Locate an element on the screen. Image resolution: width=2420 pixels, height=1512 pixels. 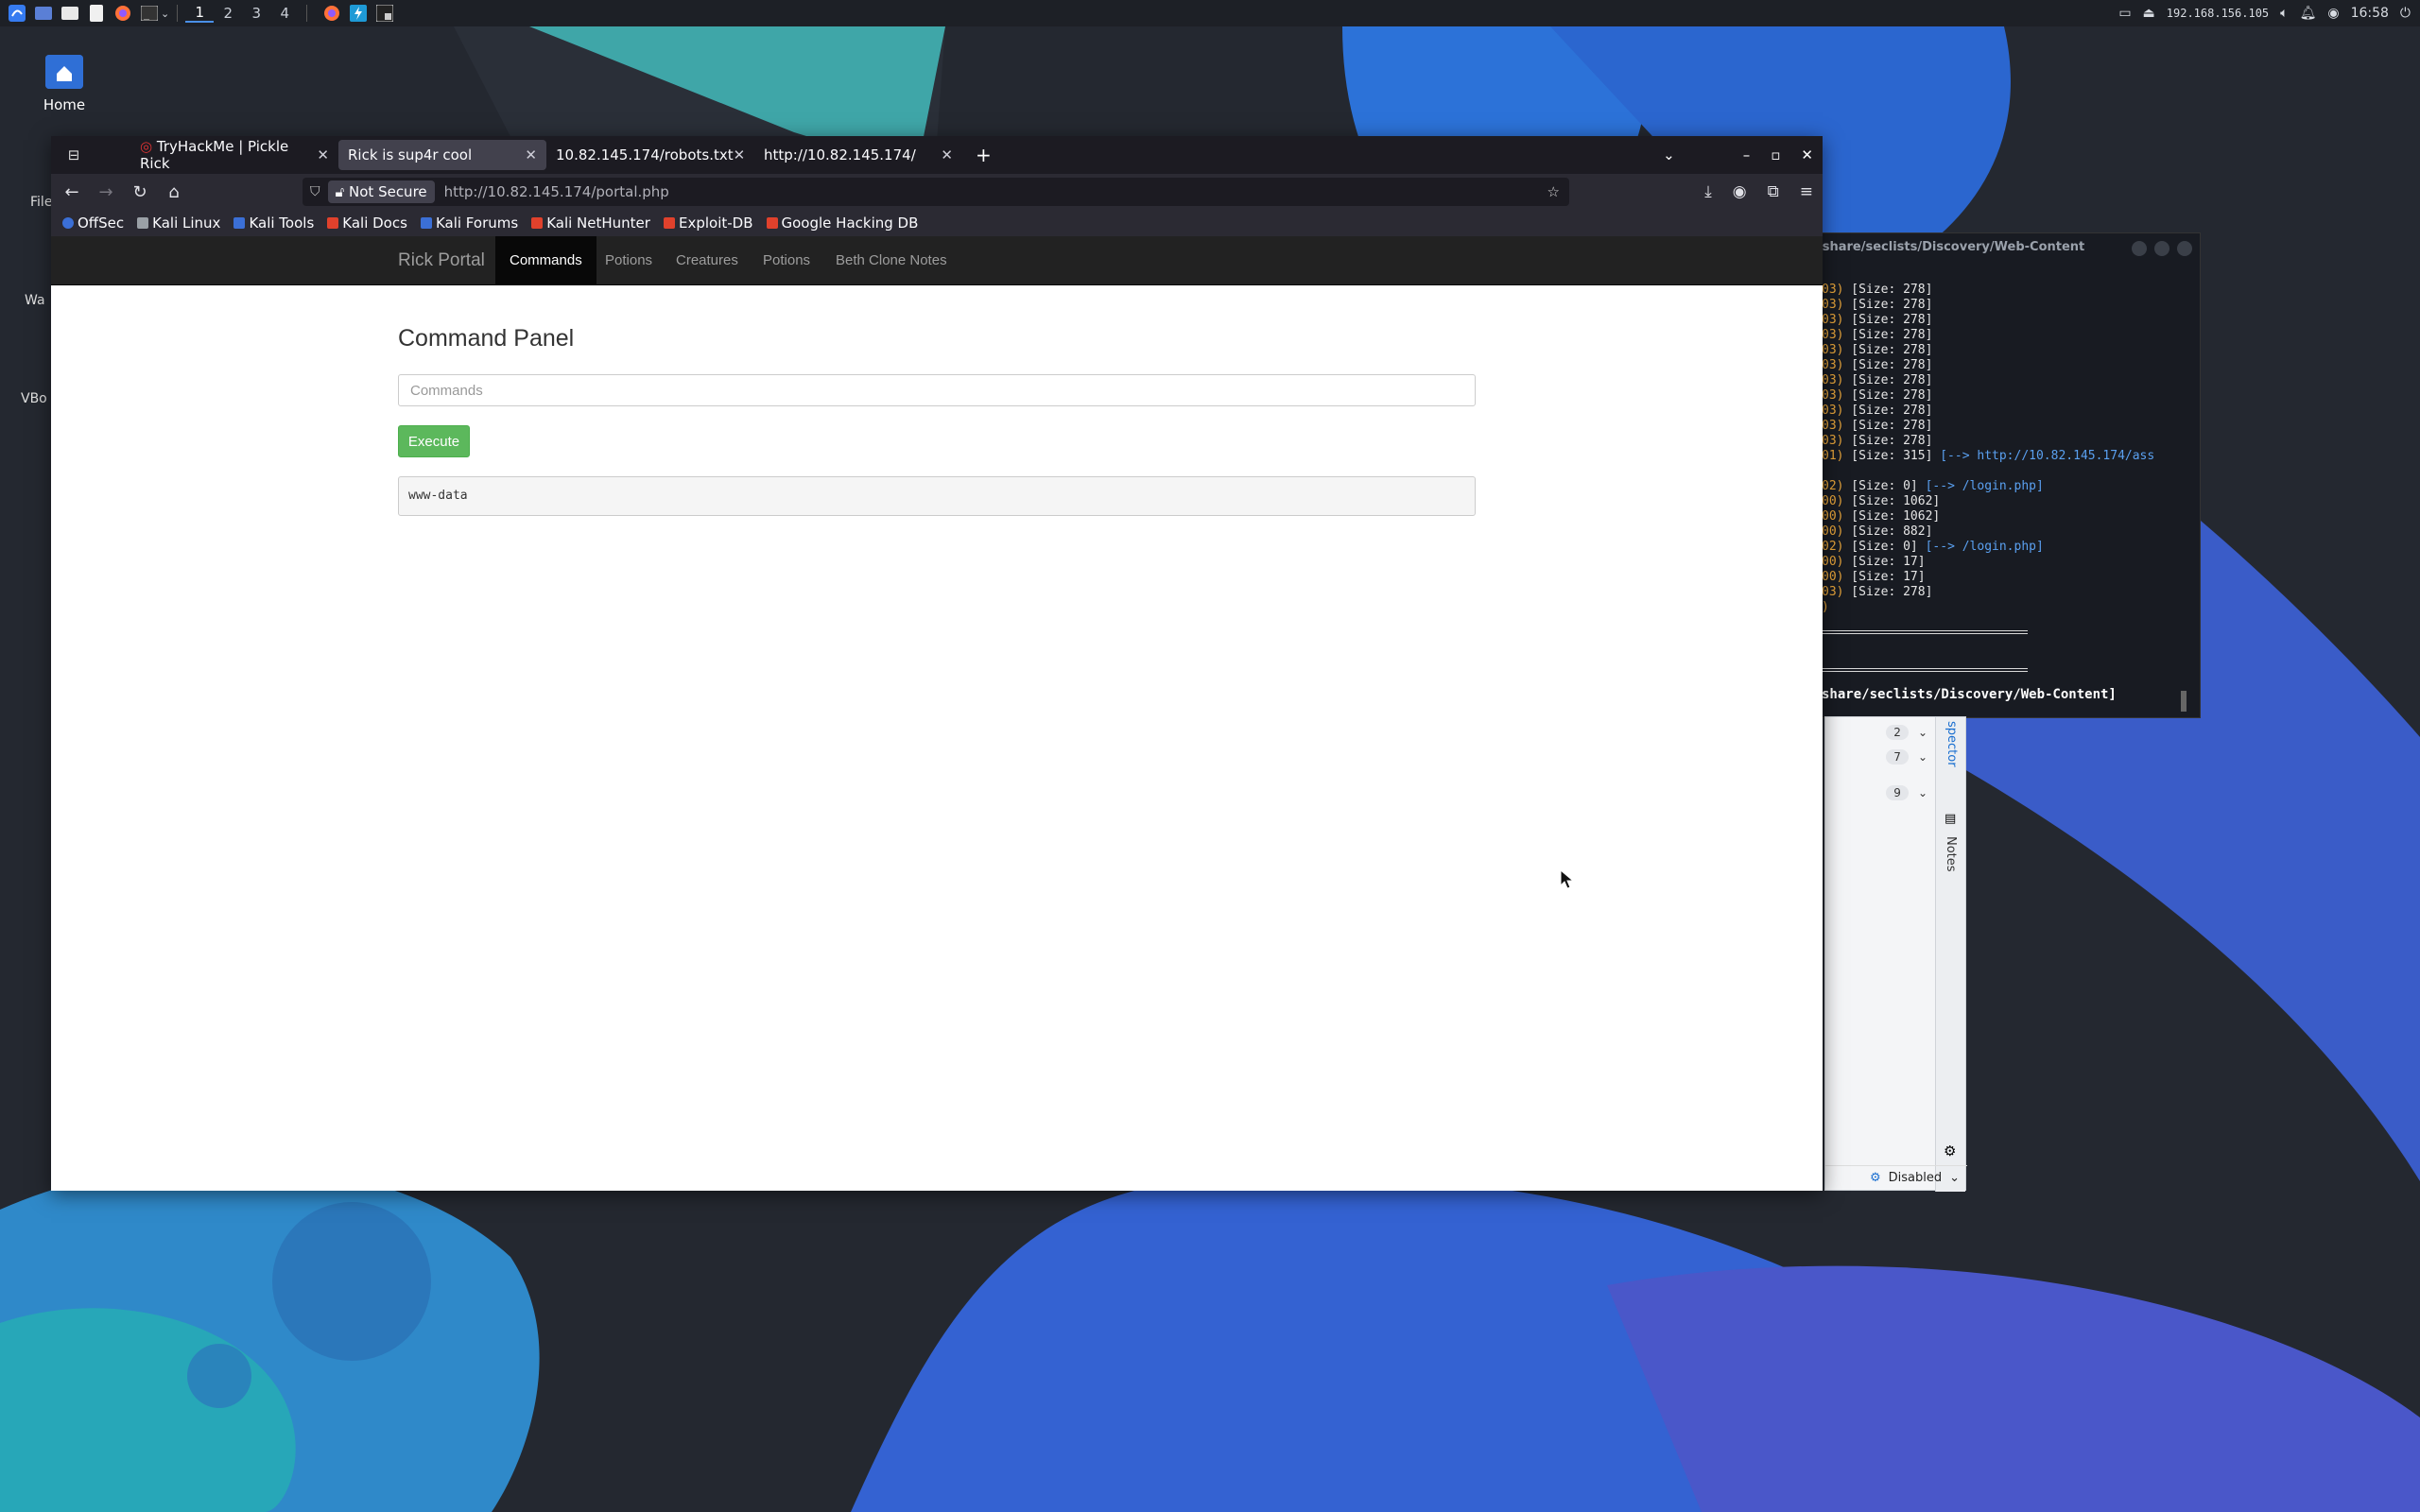
maximize-button: ▫ is located at coordinates (1775, 154).